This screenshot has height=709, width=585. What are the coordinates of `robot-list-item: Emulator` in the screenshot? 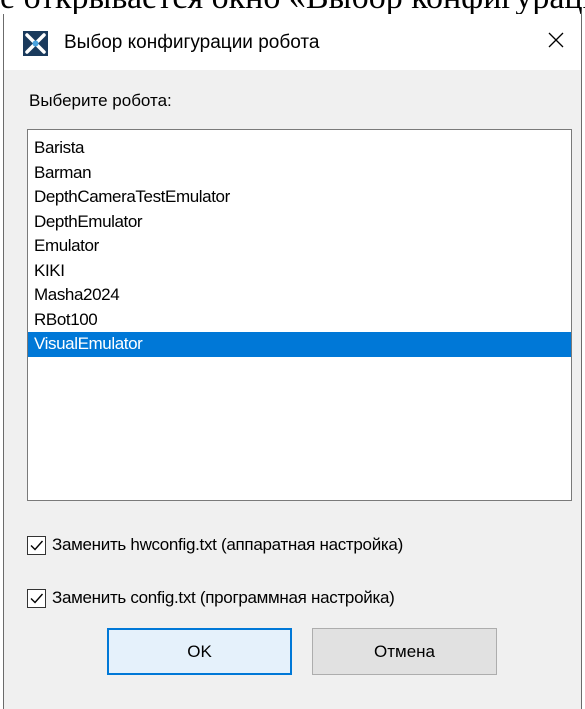 It's located at (299, 246).